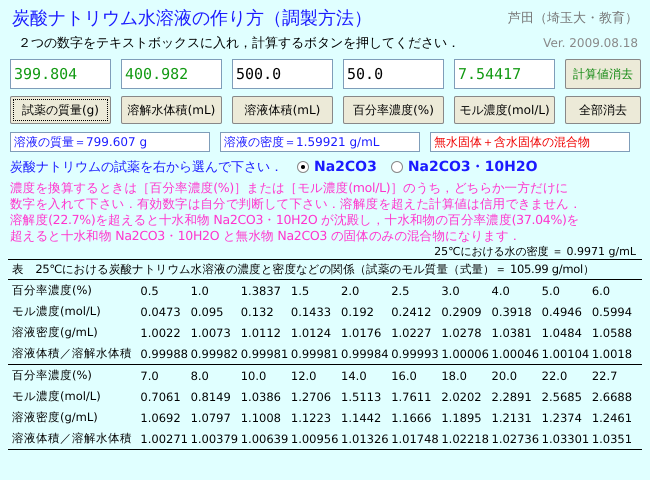  Describe the element at coordinates (562, 333) in the screenshot. I see `table-cell-text: 1.0484` at that location.